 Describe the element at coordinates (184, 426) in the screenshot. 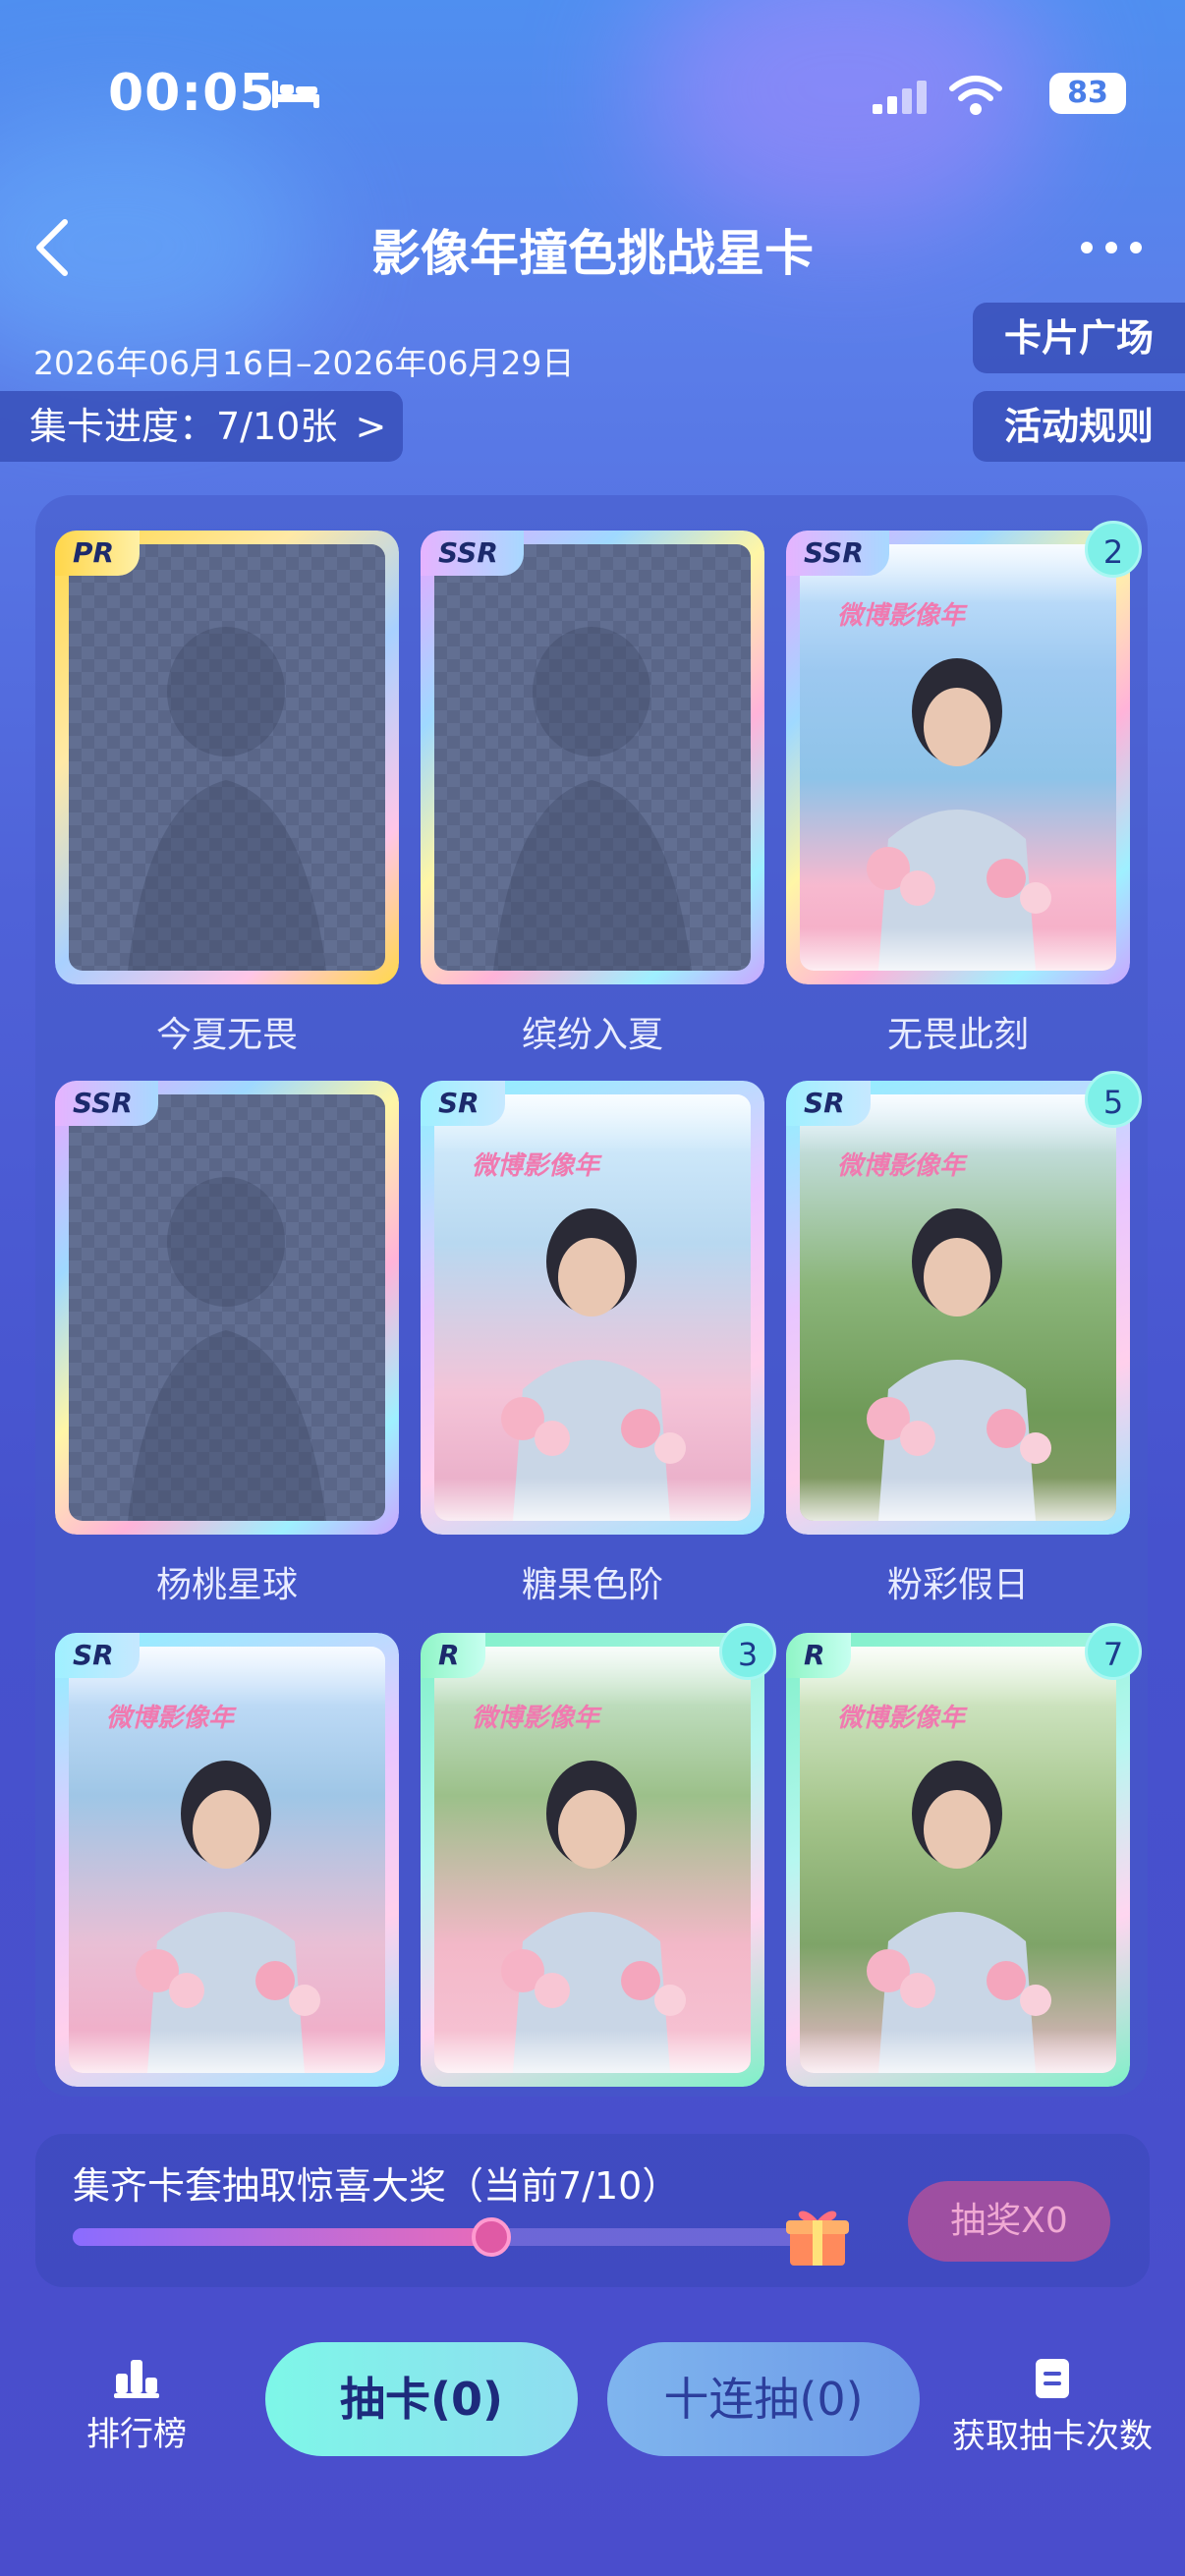

I see `collection-progress-label: 集卡进度：7/10张` at that location.